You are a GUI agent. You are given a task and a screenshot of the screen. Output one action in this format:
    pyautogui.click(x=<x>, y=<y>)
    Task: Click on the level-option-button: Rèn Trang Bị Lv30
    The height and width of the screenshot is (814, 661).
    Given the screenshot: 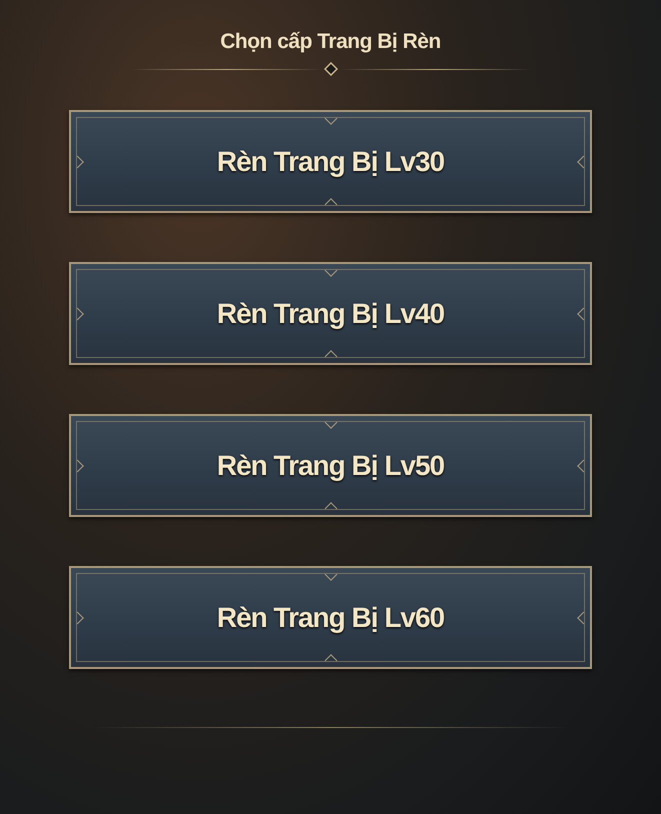 What is the action you would take?
    pyautogui.click(x=330, y=161)
    